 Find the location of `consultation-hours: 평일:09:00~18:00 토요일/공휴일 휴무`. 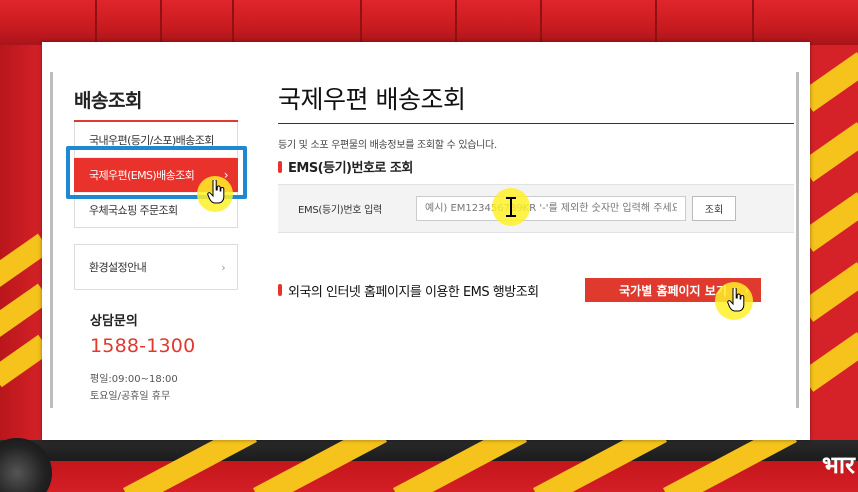

consultation-hours: 평일:09:00~18:00 토요일/공휴일 휴무 is located at coordinates (164, 388).